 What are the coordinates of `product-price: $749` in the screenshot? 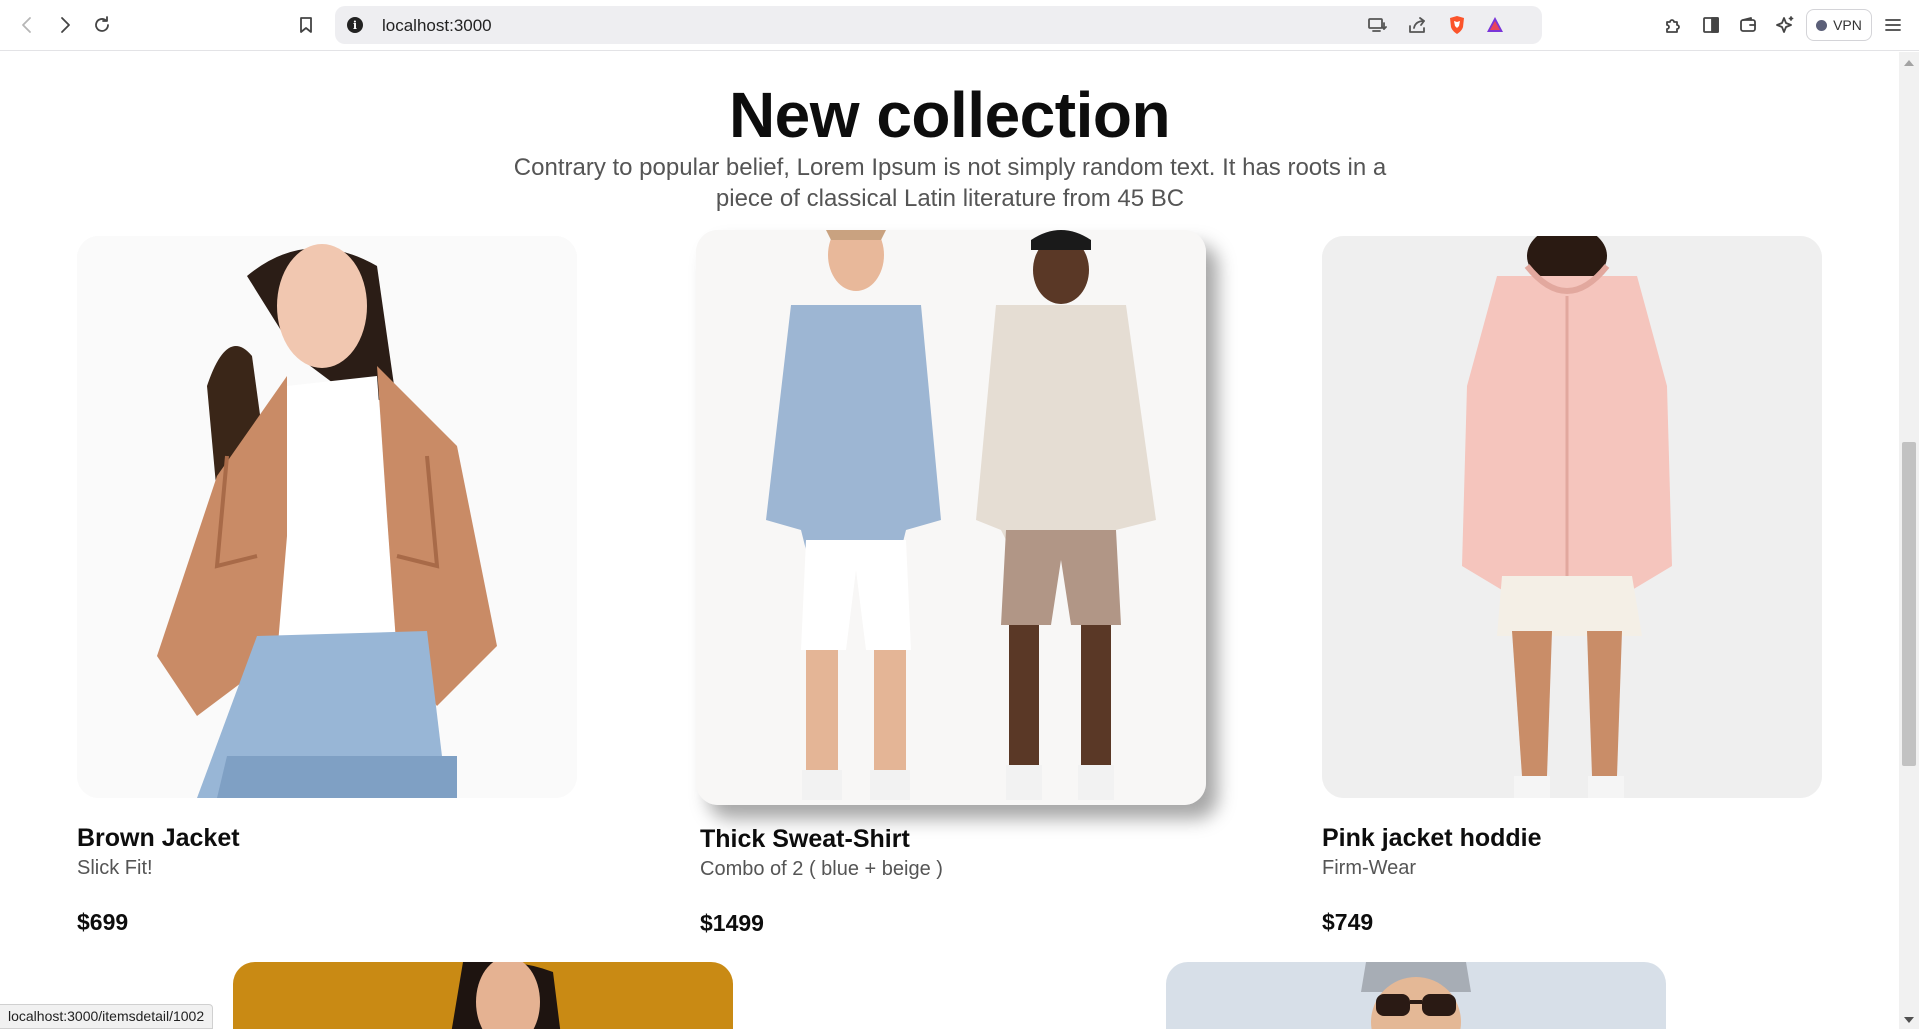 It's located at (1348, 922).